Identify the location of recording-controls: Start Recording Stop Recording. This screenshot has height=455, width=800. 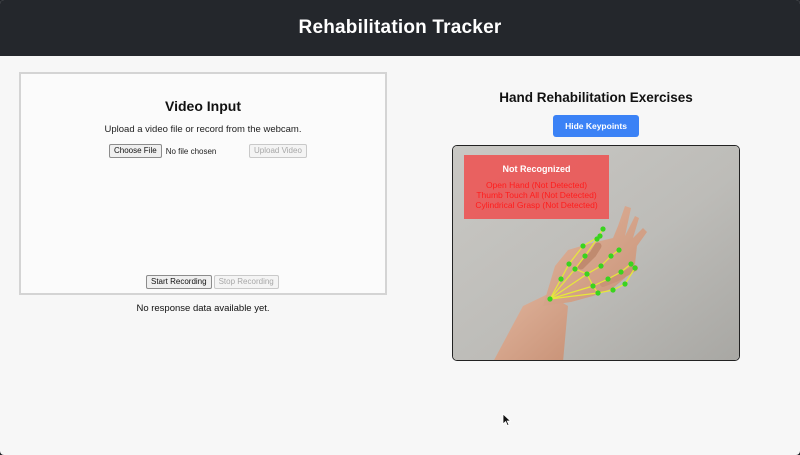
(212, 282).